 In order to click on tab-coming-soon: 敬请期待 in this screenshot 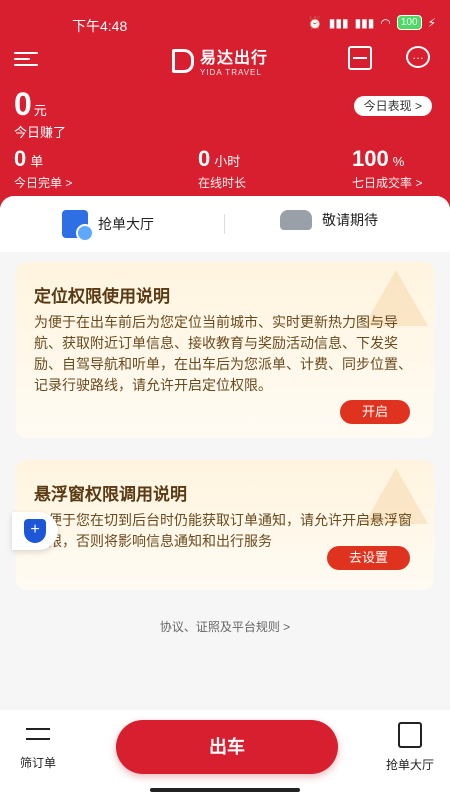, I will do `click(329, 220)`.